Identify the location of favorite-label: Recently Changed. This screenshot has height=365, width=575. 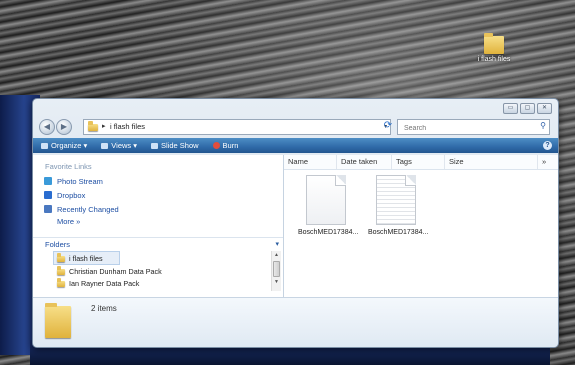
(88, 209).